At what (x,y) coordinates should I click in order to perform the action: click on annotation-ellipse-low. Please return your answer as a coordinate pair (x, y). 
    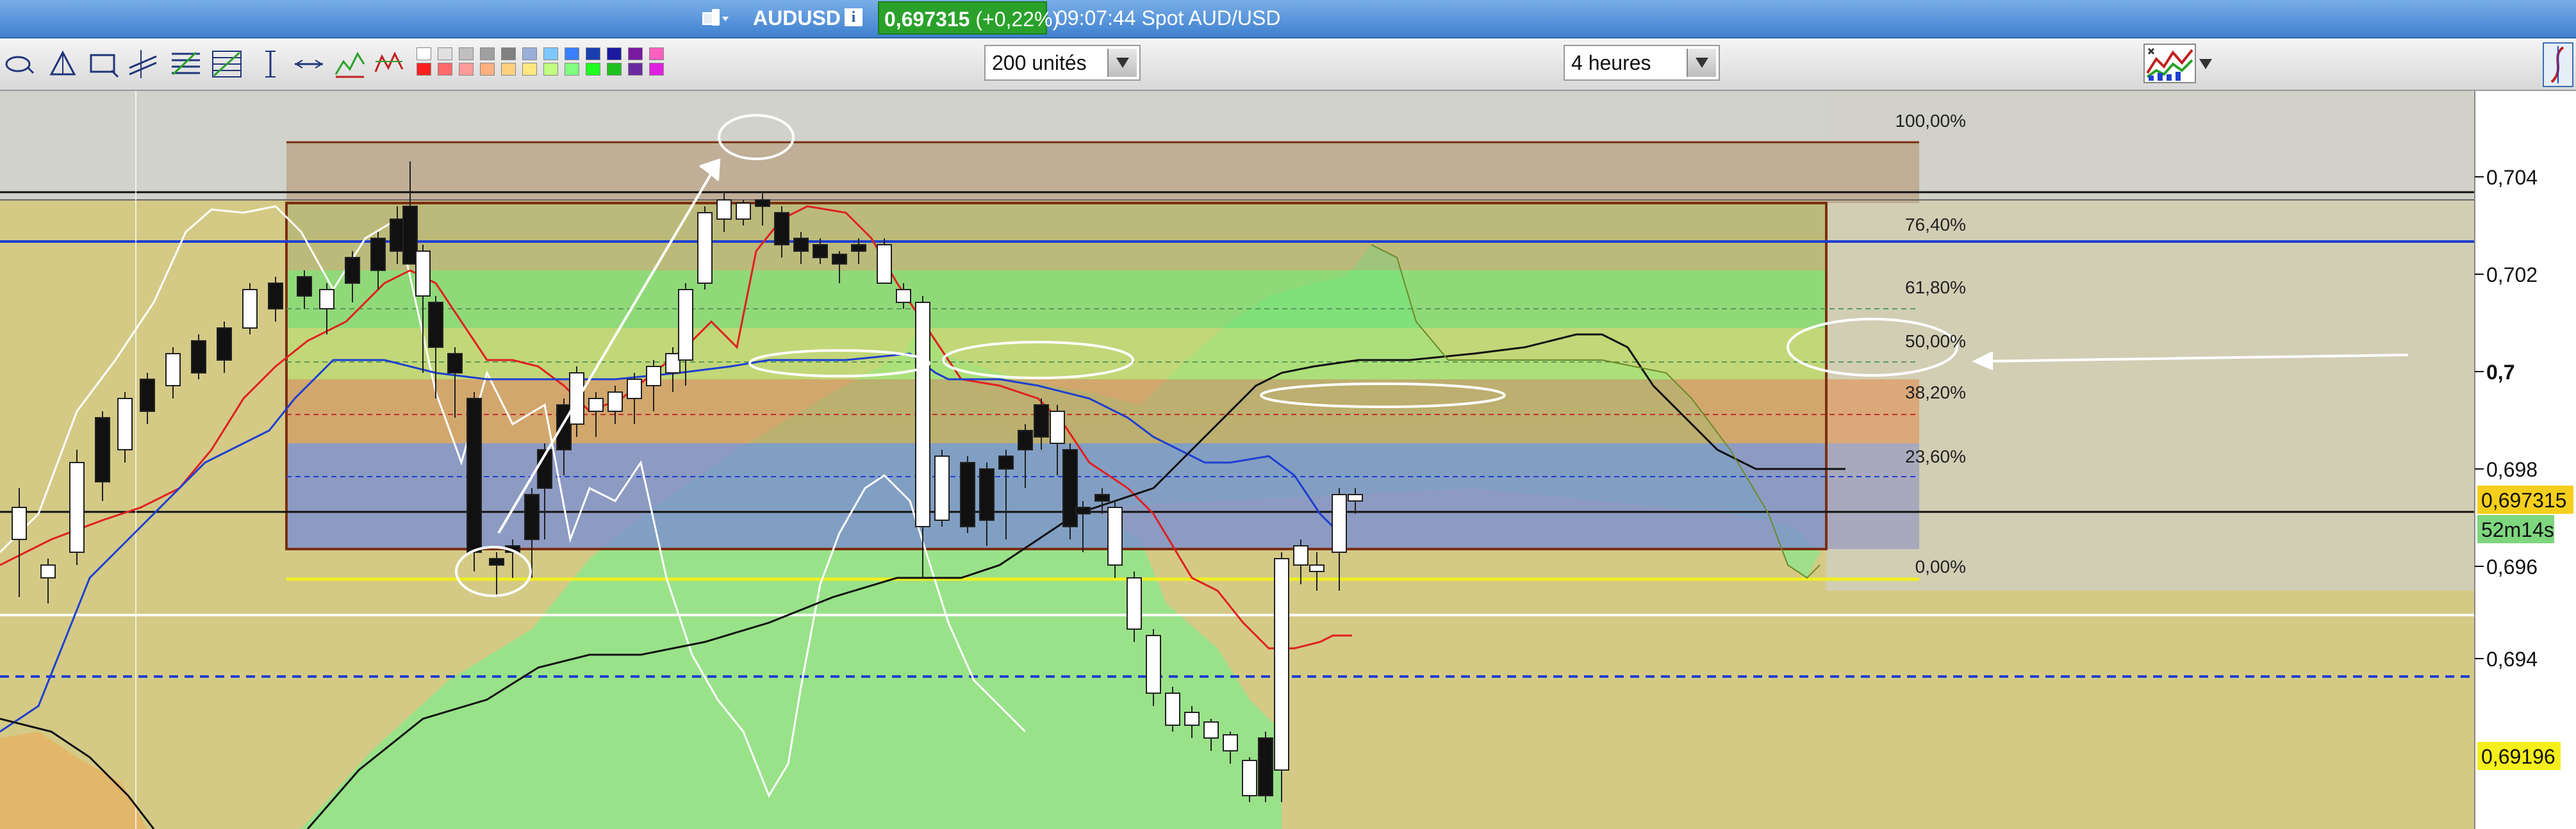
    Looking at the image, I should click on (493, 571).